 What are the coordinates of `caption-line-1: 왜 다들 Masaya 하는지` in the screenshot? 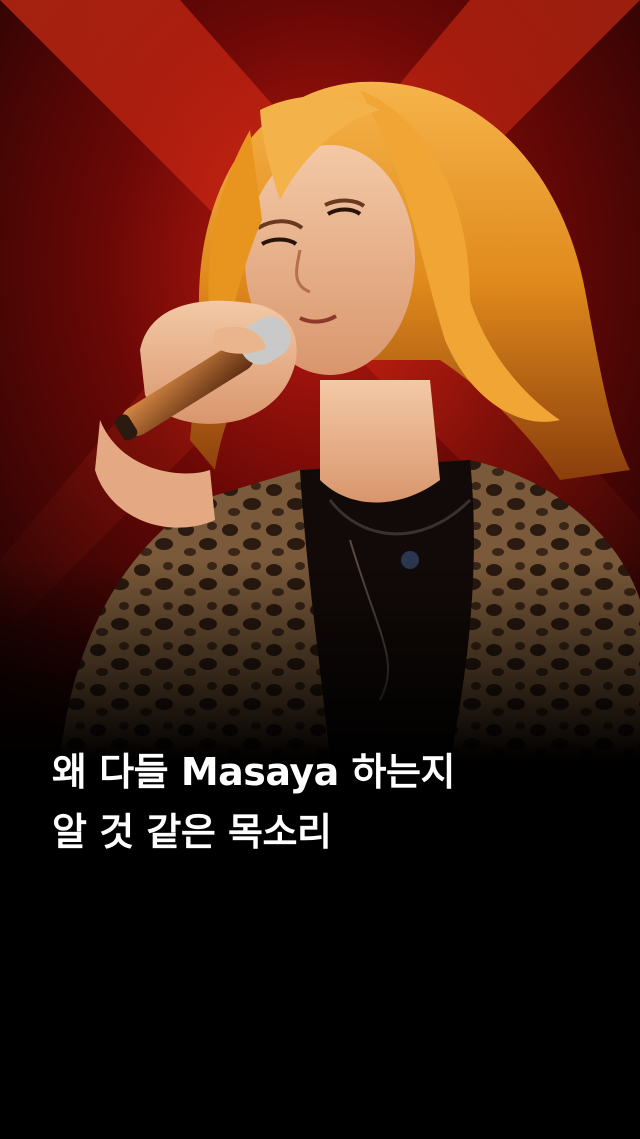 It's located at (253, 772).